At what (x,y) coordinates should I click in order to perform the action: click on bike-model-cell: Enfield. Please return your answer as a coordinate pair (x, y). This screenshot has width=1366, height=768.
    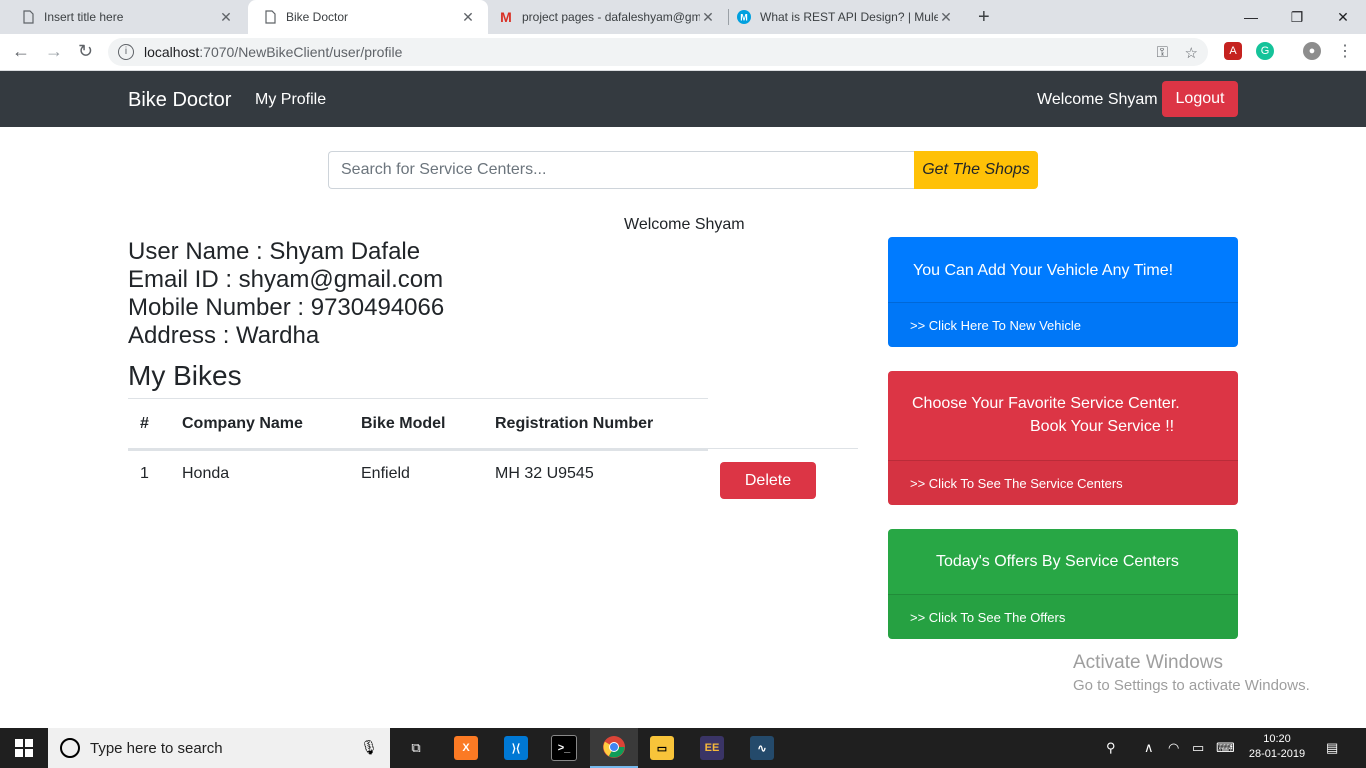
    Looking at the image, I should click on (385, 473).